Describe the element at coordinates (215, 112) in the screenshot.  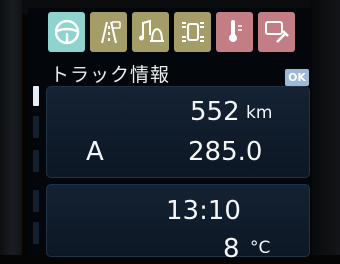
I see `distance-value: 552` at that location.